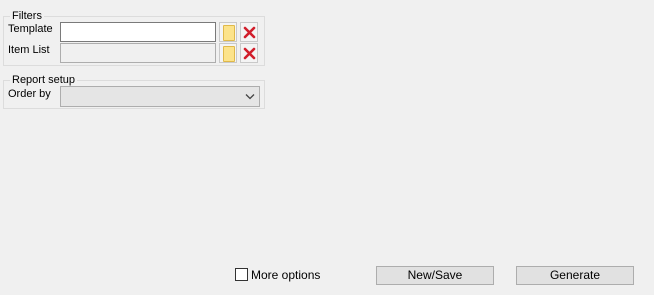  I want to click on template-clear-button, so click(249, 32).